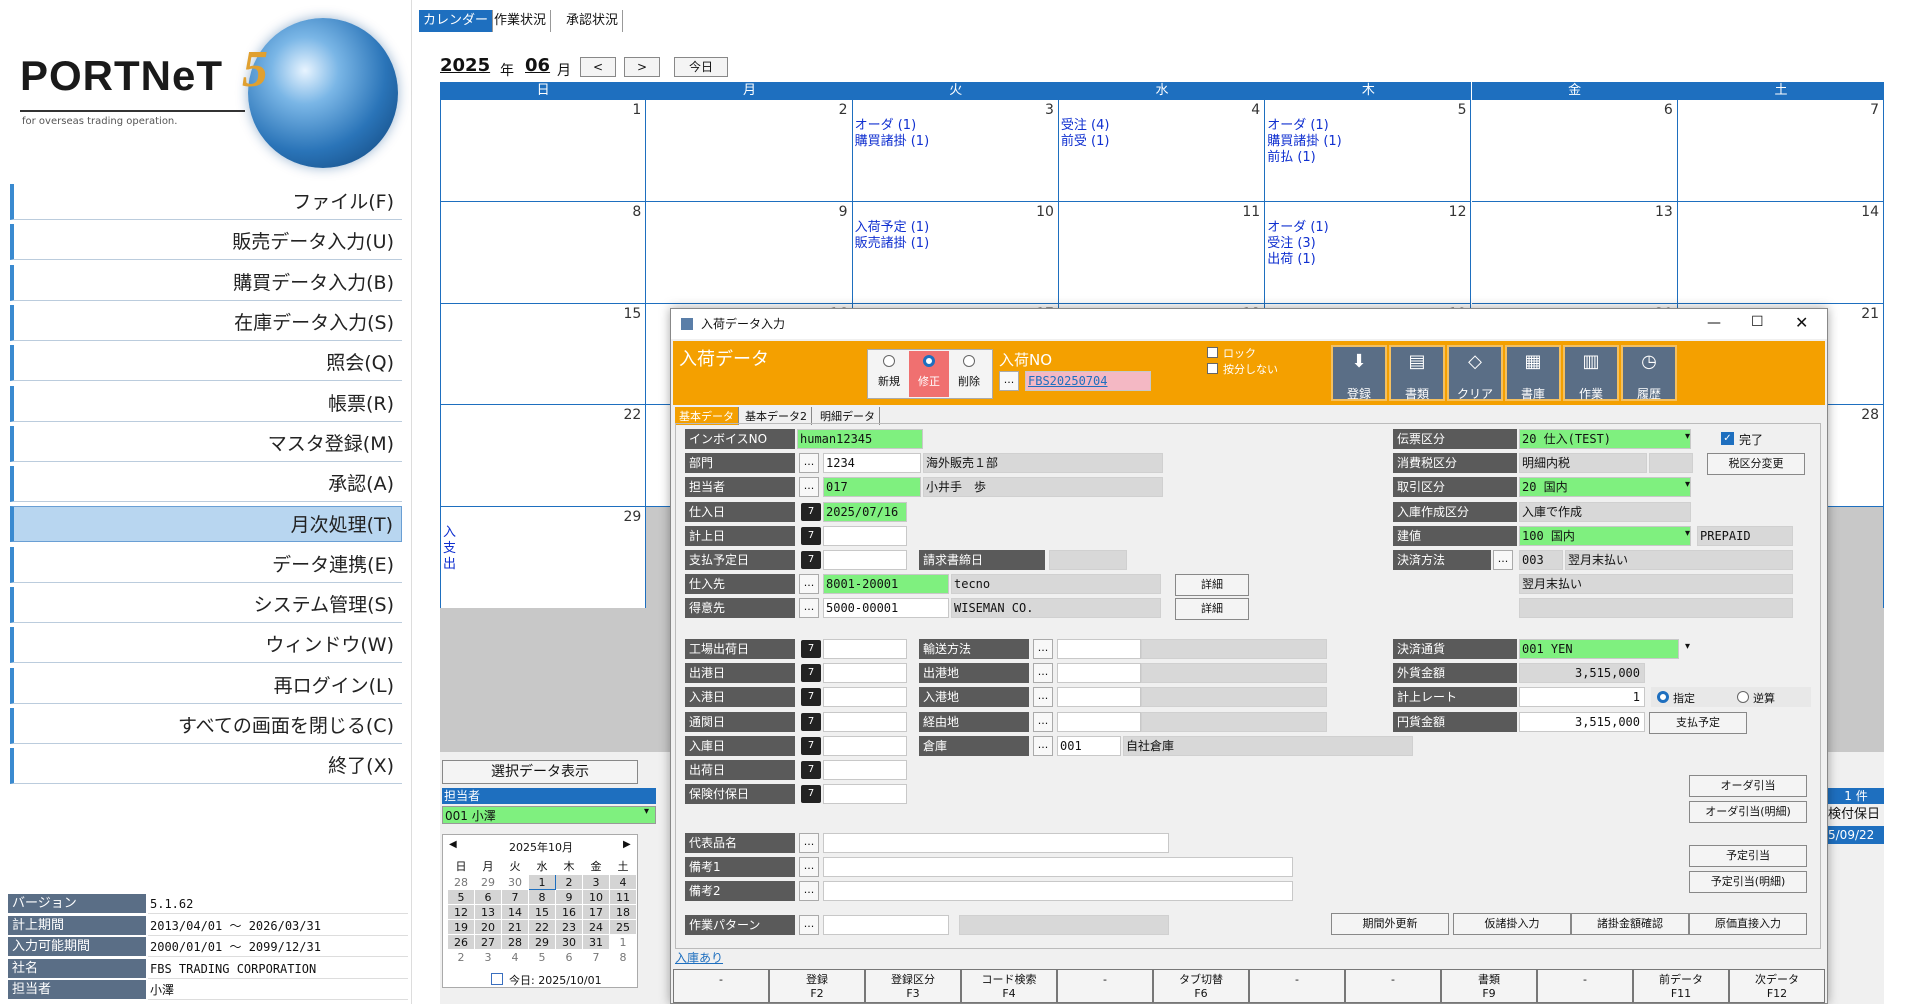 Image resolution: width=1911 pixels, height=1004 pixels. I want to click on menu-item: マスタ登録(M), so click(206, 443).